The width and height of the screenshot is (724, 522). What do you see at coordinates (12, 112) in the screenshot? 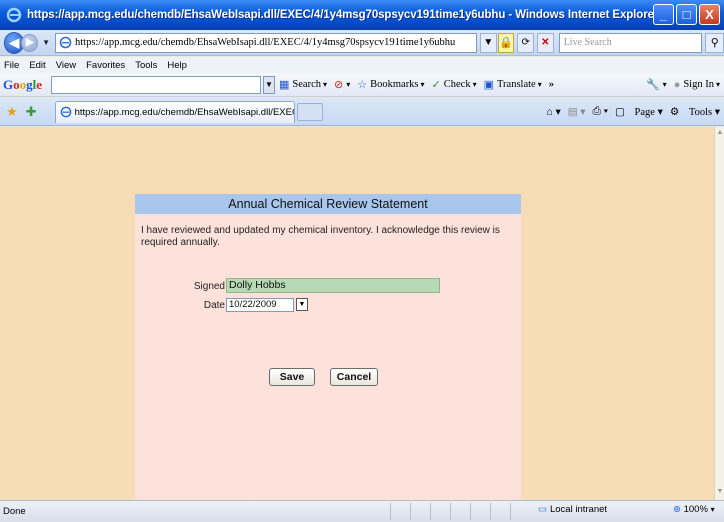
I see `favorites-star-icon: ★` at bounding box center [12, 112].